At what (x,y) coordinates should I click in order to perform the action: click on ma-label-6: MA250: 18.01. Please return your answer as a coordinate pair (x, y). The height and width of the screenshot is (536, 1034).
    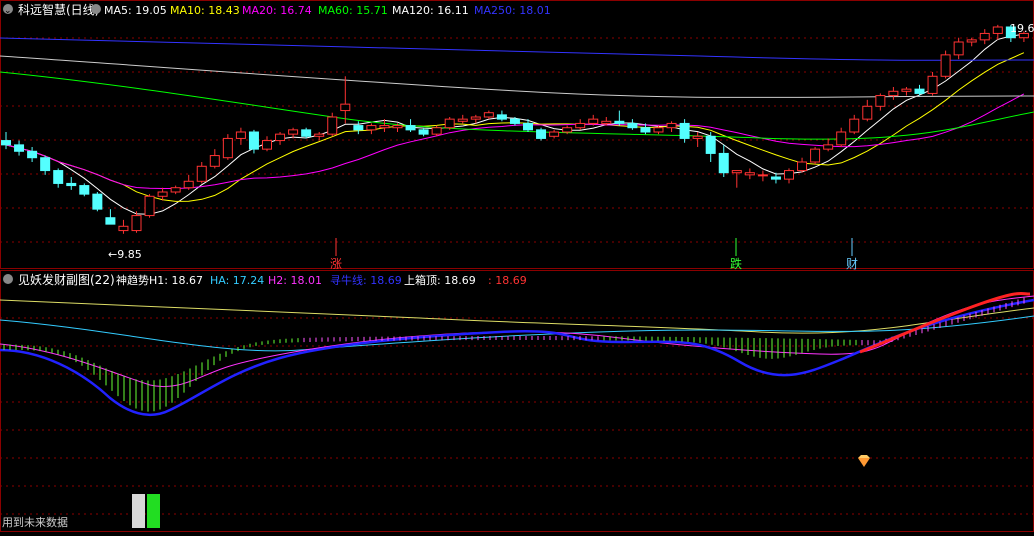
    Looking at the image, I should click on (512, 10).